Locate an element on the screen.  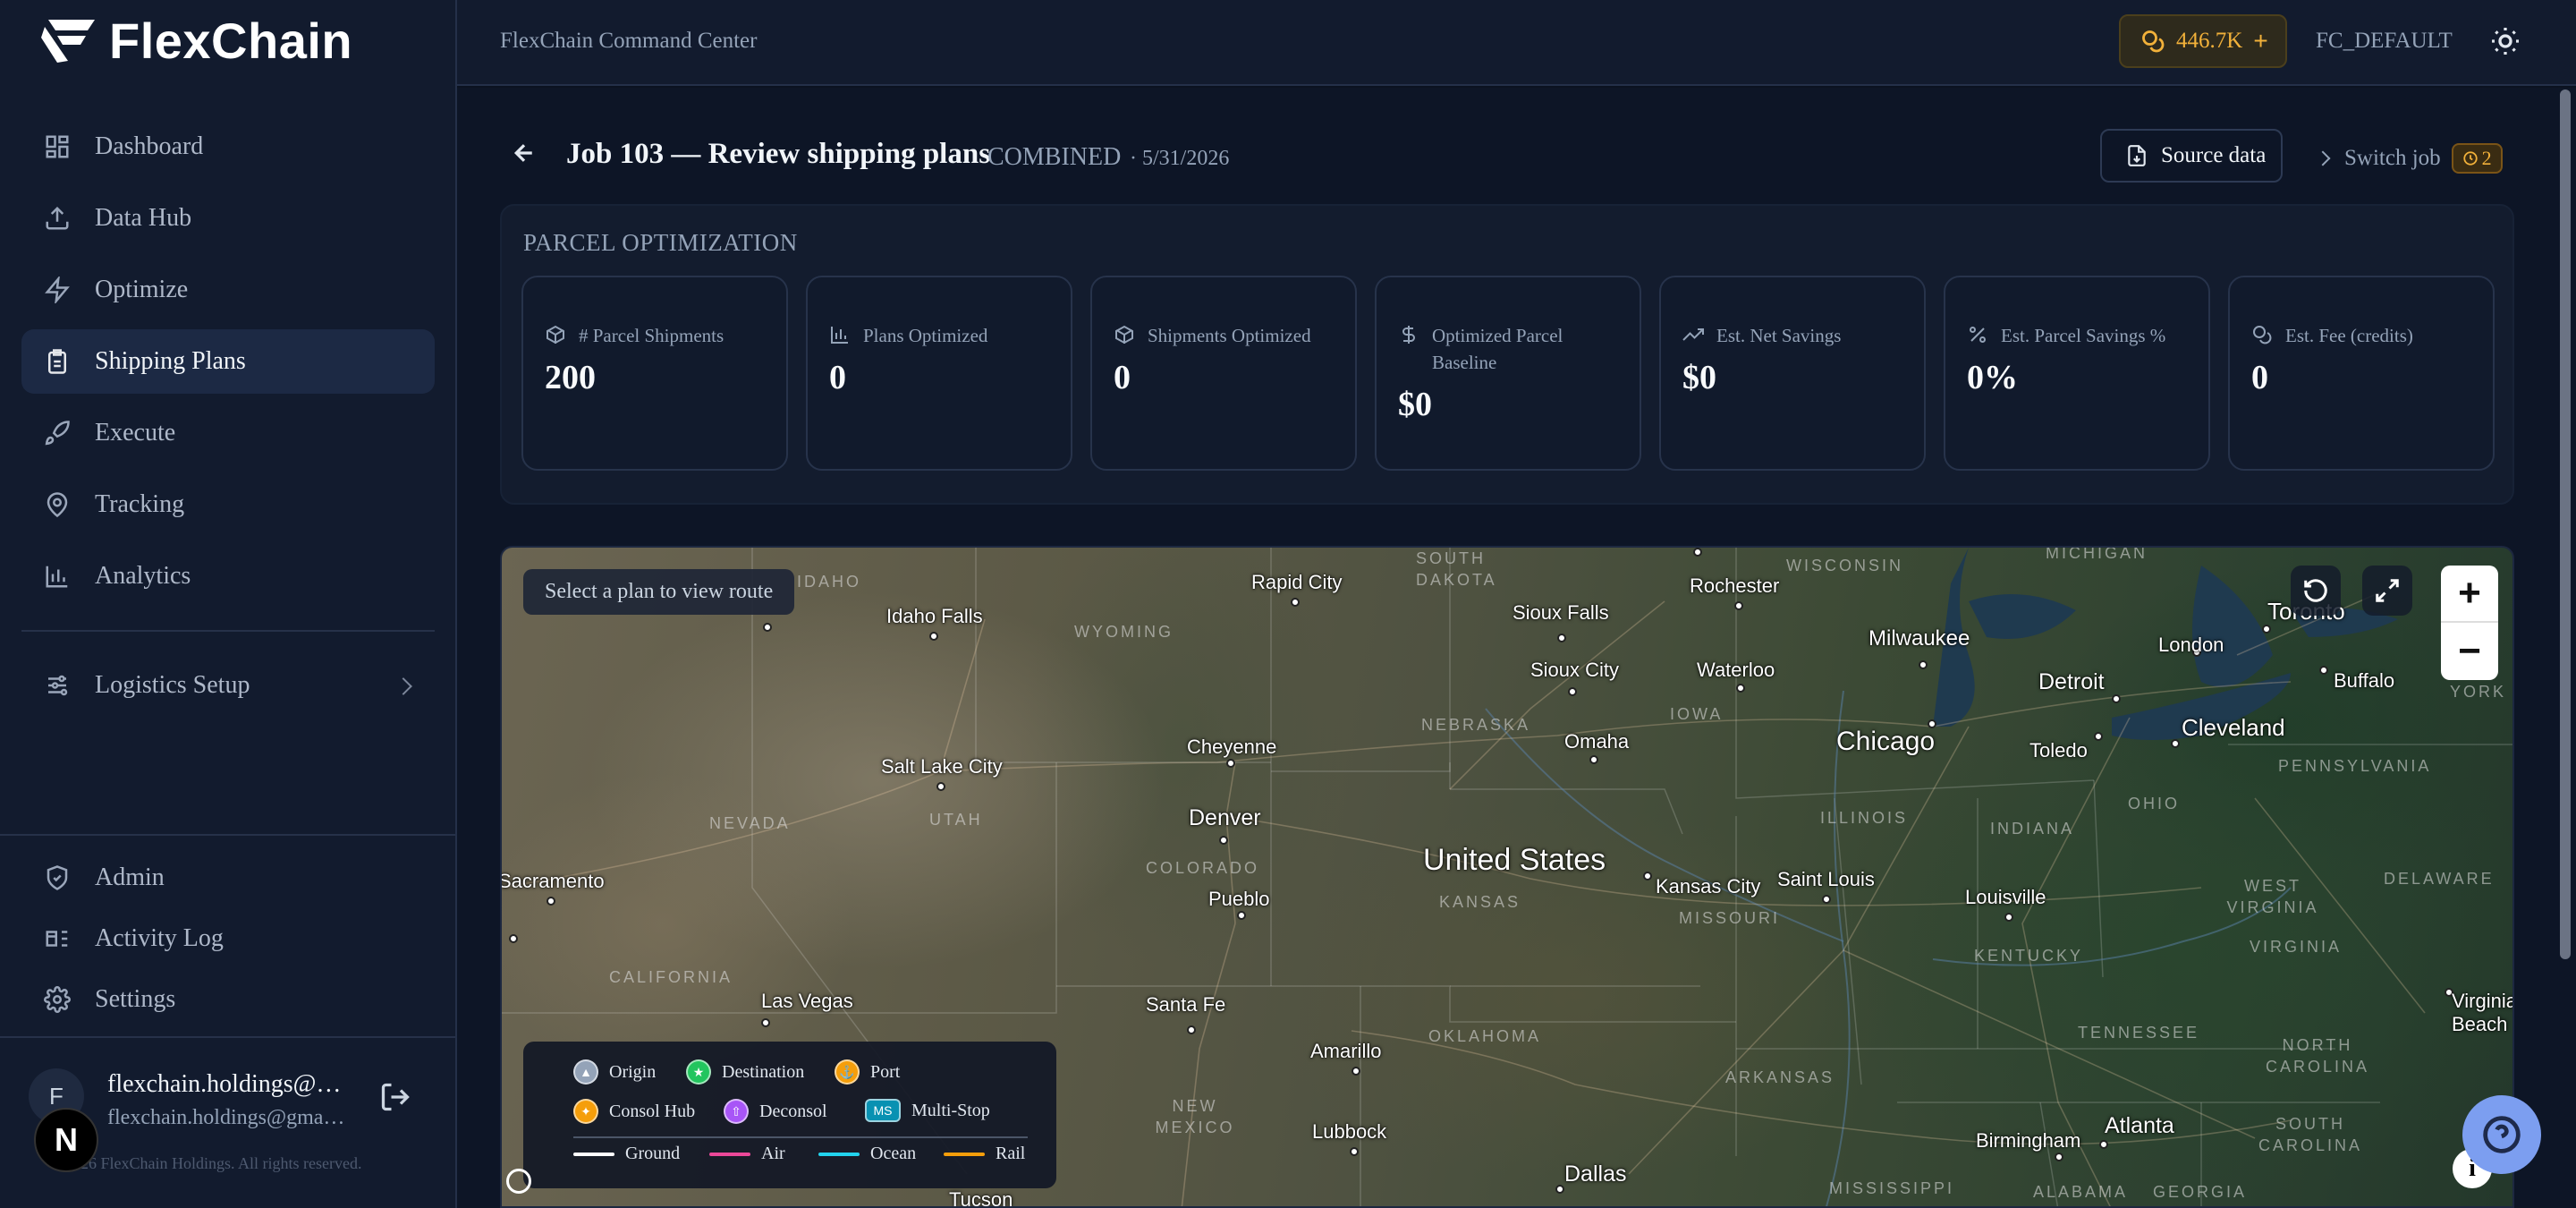
rail-line-icon is located at coordinates (964, 1154).